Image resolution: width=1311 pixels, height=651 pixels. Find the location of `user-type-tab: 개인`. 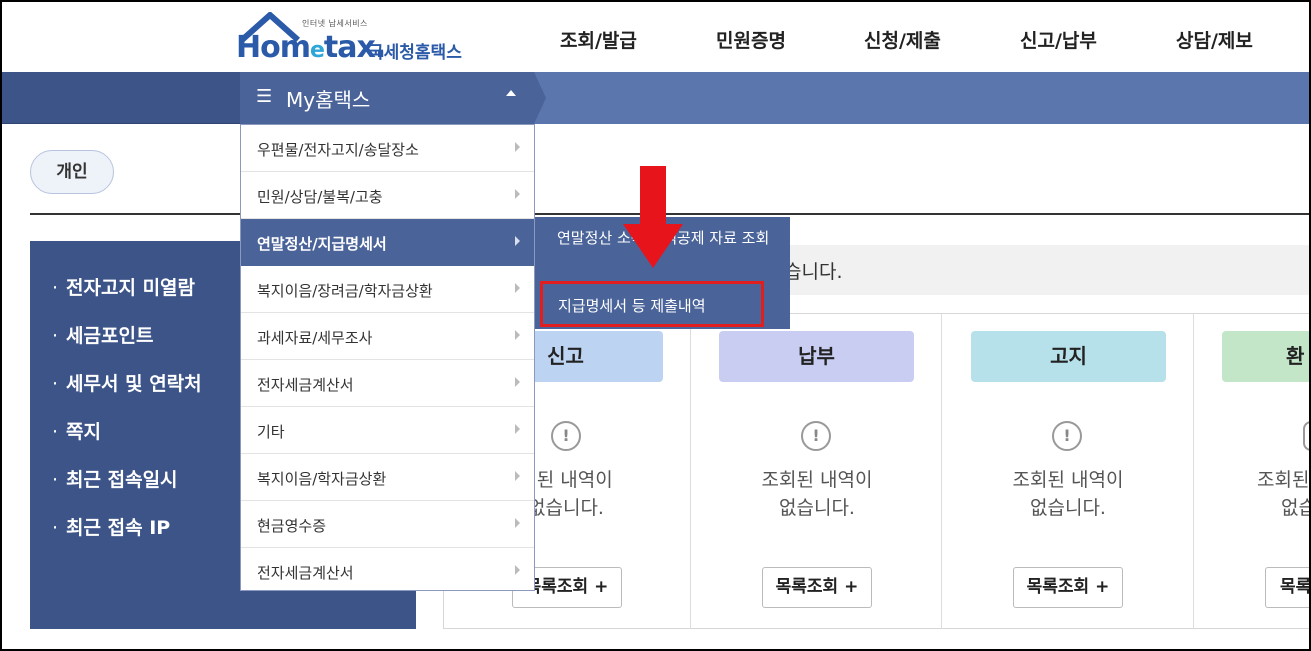

user-type-tab: 개인 is located at coordinates (72, 172).